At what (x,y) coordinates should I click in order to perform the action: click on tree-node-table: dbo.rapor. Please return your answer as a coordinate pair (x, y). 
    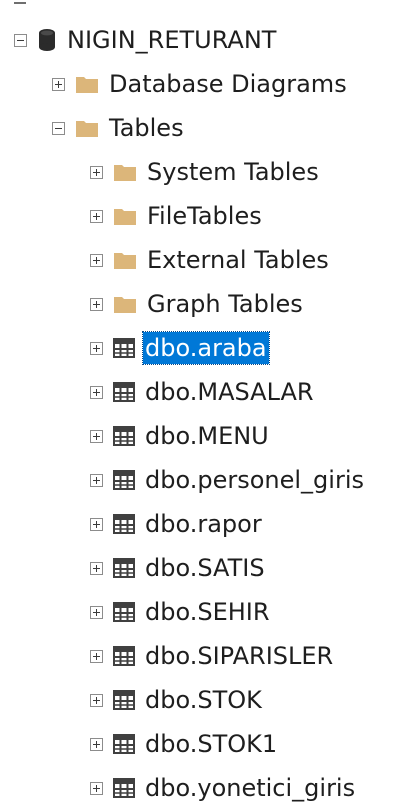
    Looking at the image, I should click on (177, 524).